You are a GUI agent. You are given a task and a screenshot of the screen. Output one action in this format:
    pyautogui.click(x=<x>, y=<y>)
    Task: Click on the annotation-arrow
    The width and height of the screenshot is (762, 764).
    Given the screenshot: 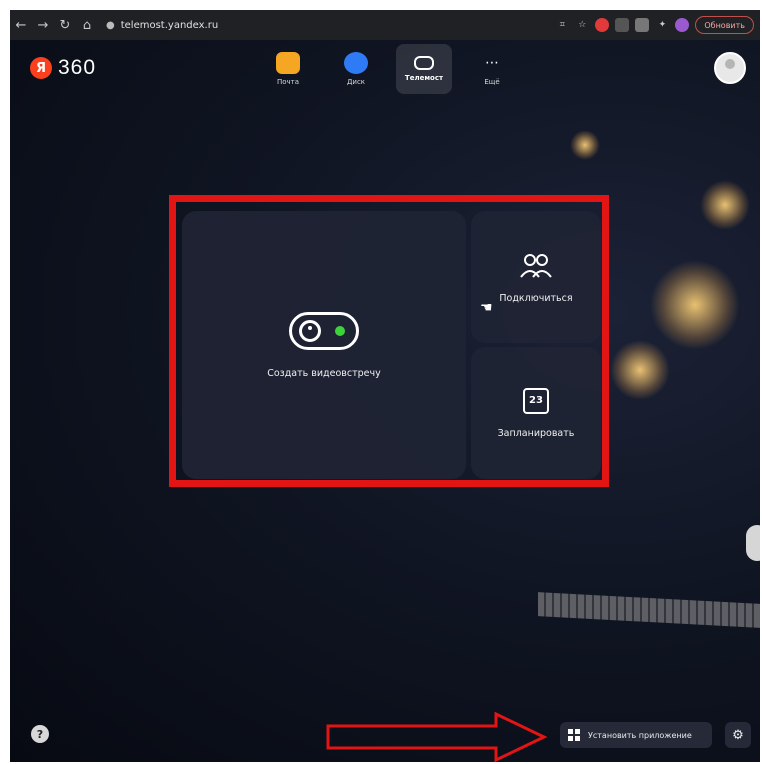 What is the action you would take?
    pyautogui.click(x=437, y=737)
    